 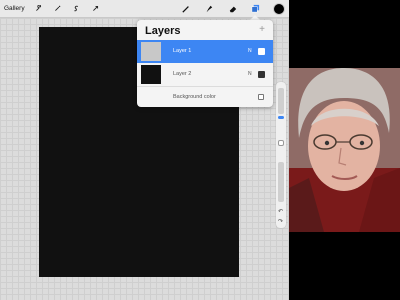 I want to click on opacity-slider, so click(x=281, y=182).